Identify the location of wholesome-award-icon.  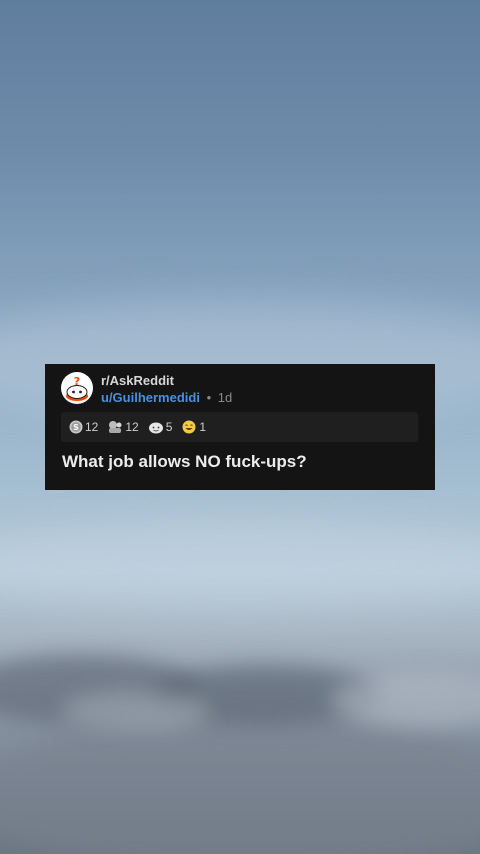
(156, 427).